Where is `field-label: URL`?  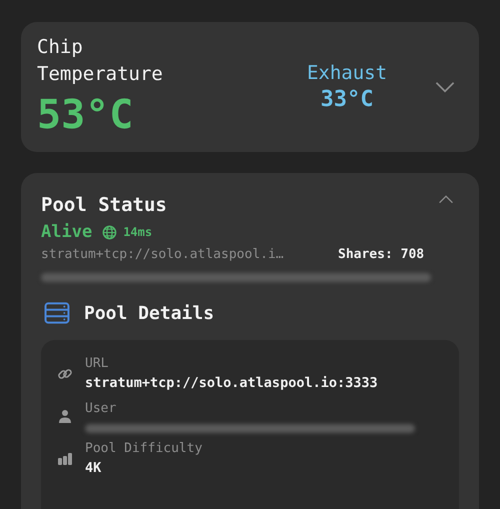
field-label: URL is located at coordinates (97, 364).